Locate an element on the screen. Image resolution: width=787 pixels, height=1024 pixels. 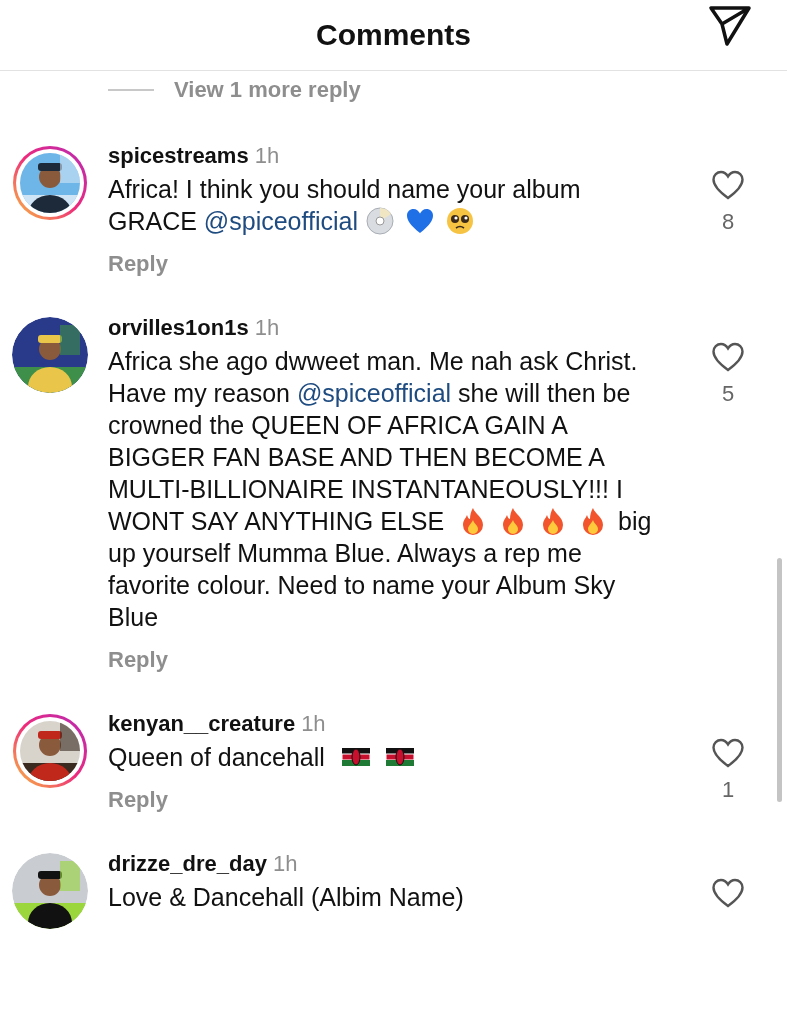
comment-text: Africa! I think you should name your album GRACE @spiceofficial is located at coordinates (345, 205).